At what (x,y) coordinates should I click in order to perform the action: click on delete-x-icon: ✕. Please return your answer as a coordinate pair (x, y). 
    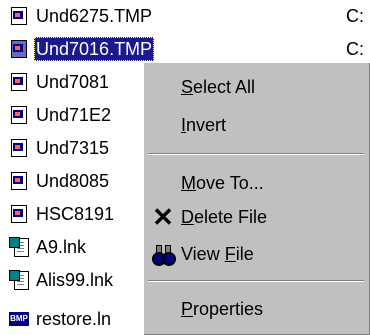
    Looking at the image, I should click on (163, 217).